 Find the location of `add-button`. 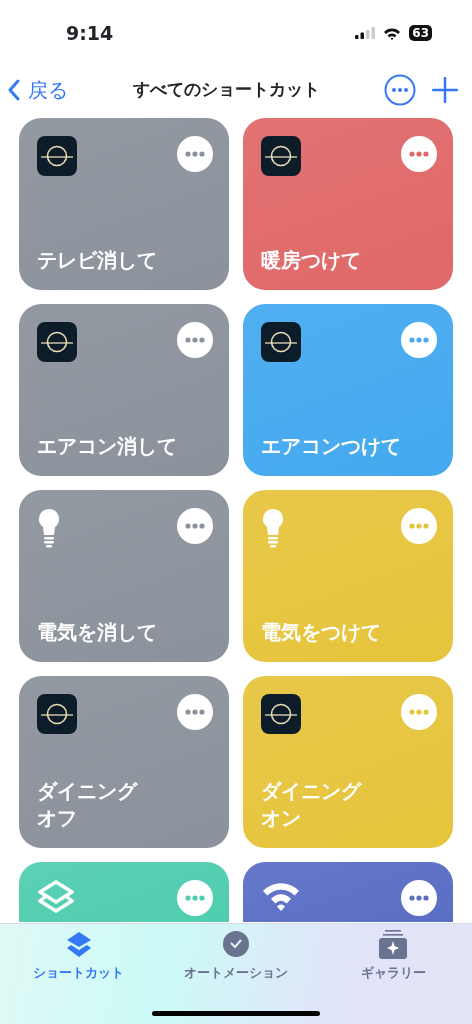

add-button is located at coordinates (445, 90).